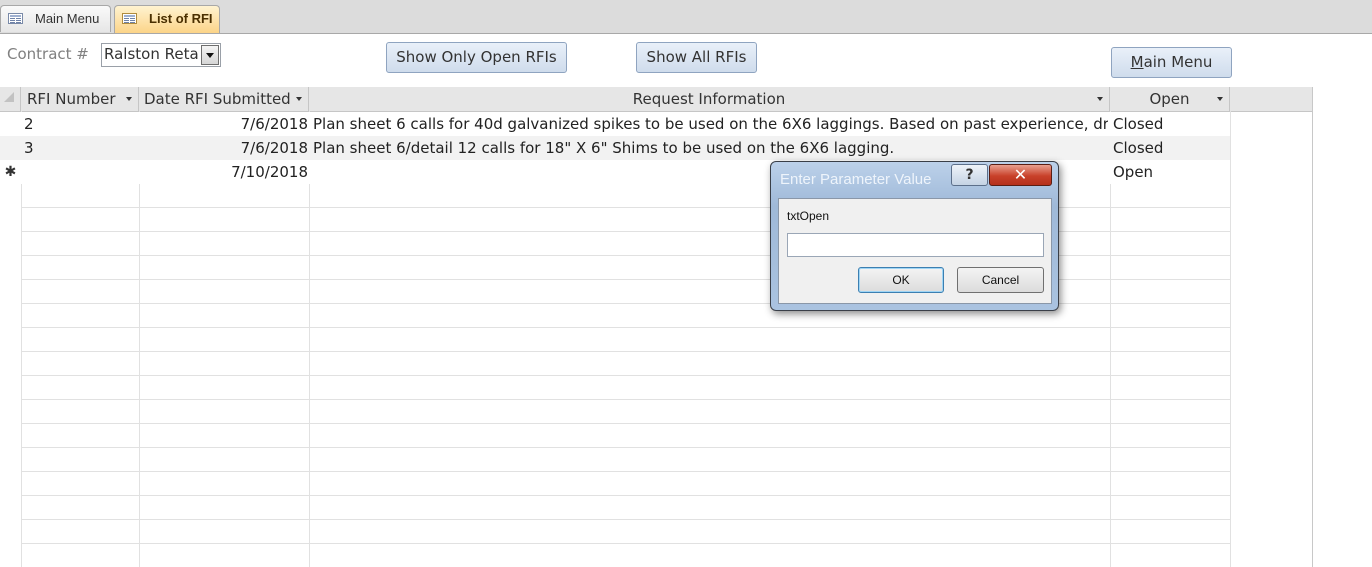 The width and height of the screenshot is (1372, 567). I want to click on tab-main-menu: Main Menu, so click(55, 18).